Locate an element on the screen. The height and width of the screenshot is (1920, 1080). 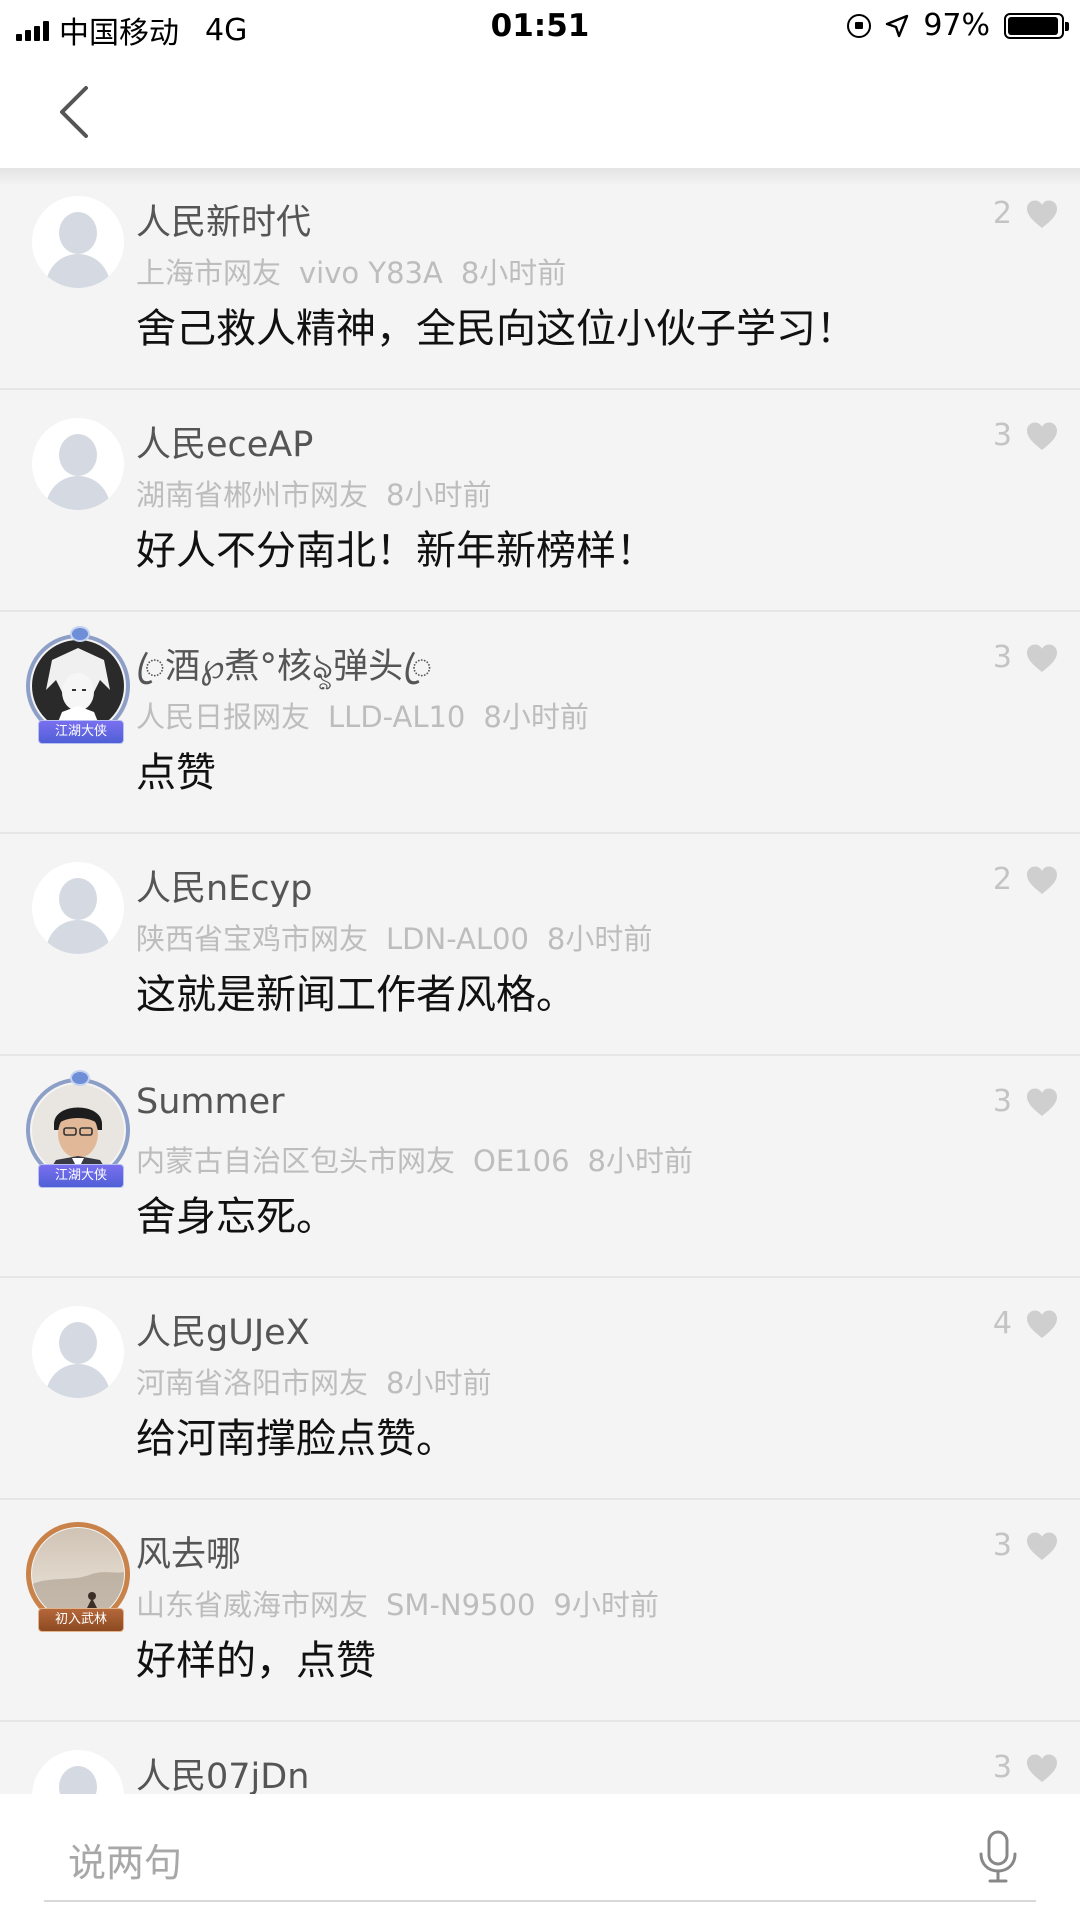
comment-text: 点赞 is located at coordinates (176, 773).